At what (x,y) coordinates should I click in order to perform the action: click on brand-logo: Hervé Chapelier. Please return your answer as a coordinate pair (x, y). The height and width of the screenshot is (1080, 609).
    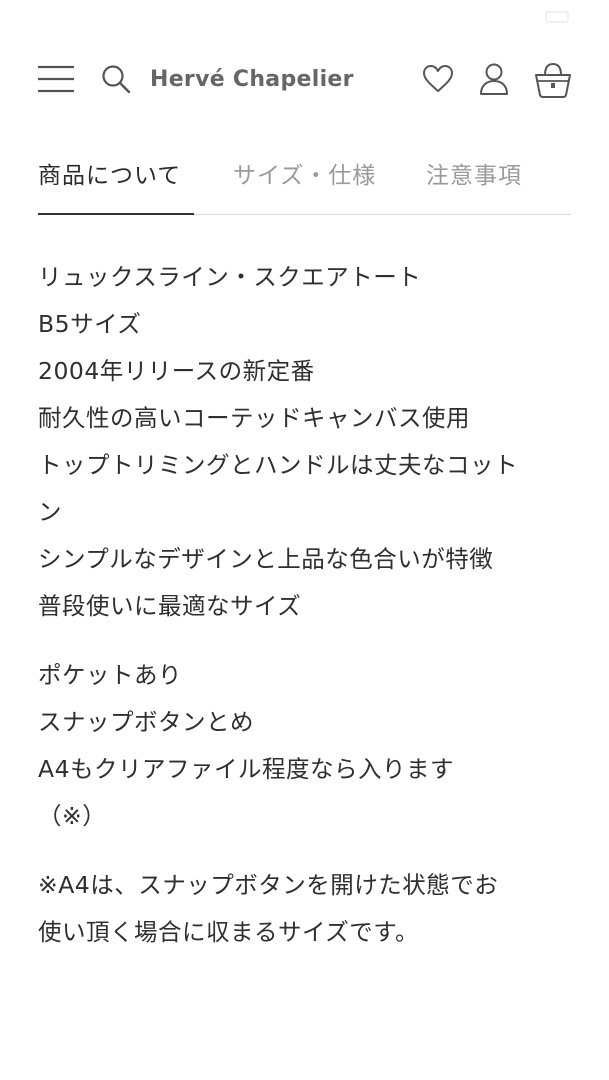
    Looking at the image, I should click on (252, 80).